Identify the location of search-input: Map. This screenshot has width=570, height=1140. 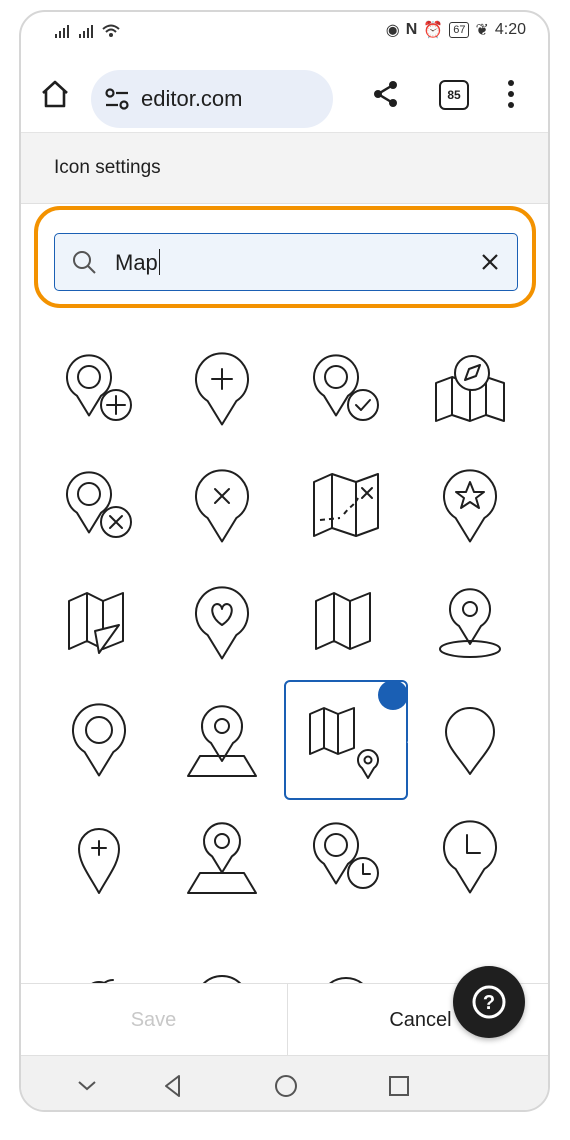
(286, 262).